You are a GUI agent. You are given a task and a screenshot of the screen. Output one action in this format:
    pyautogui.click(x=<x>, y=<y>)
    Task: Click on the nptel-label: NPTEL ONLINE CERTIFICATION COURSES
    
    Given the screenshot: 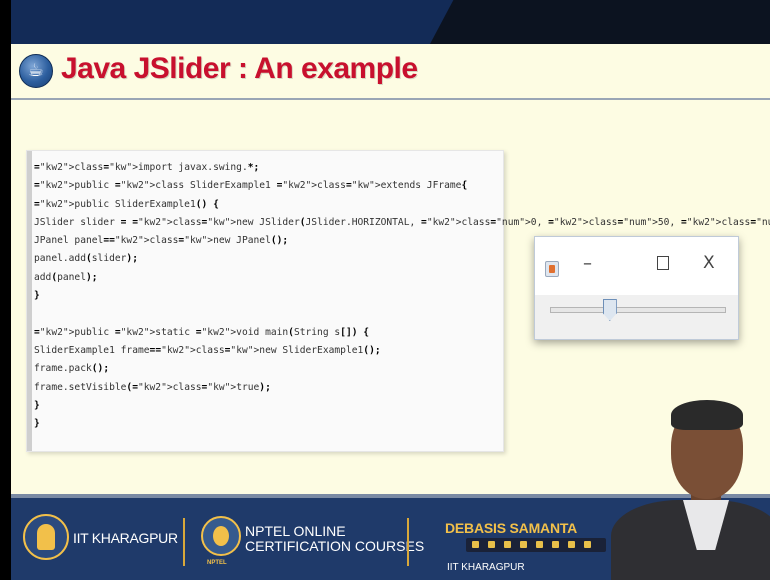 What is the action you would take?
    pyautogui.click(x=335, y=538)
    